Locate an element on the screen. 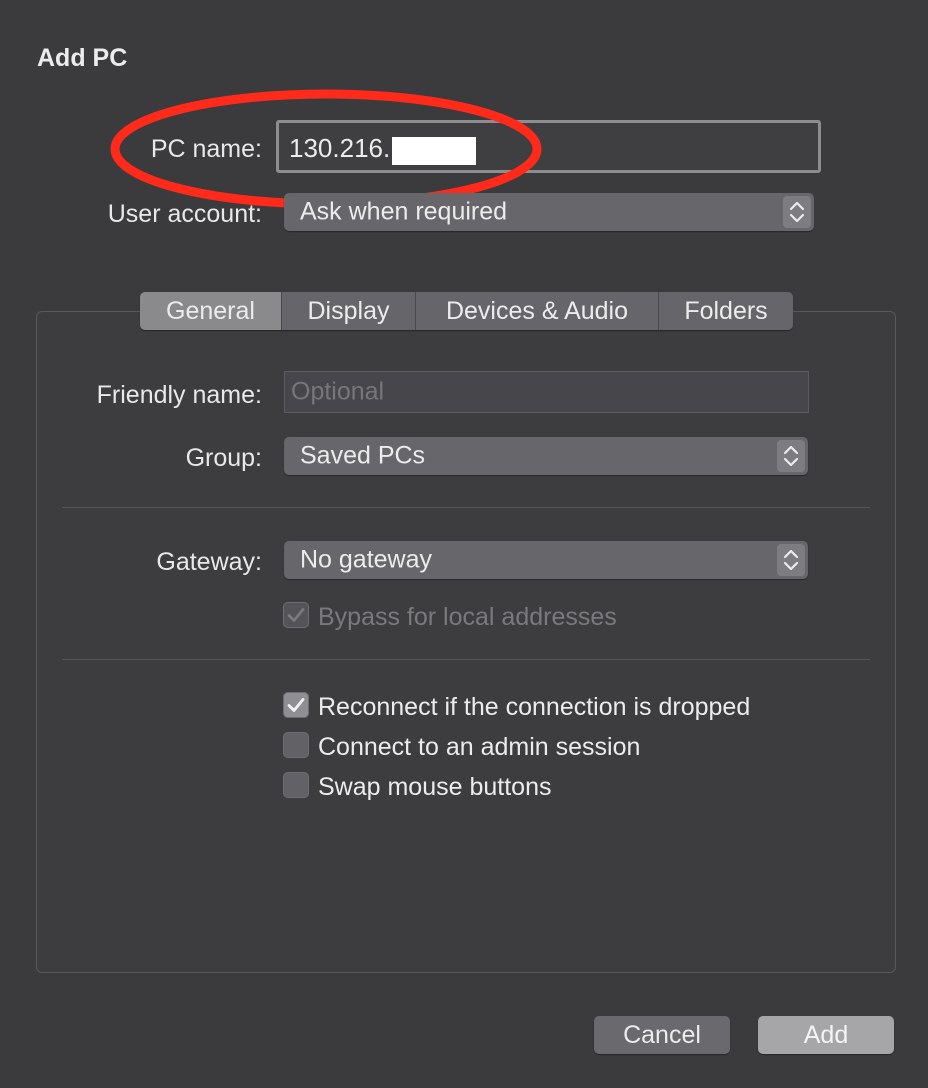 Image resolution: width=928 pixels, height=1088 pixels. group-value: Saved PCs is located at coordinates (363, 455).